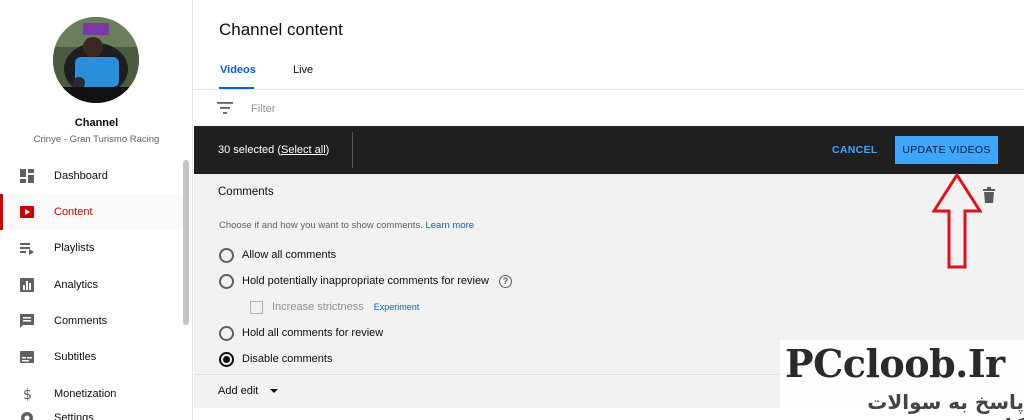 Image resolution: width=1024 pixels, height=420 pixels. What do you see at coordinates (1, 212) in the screenshot?
I see `active-indicator` at bounding box center [1, 212].